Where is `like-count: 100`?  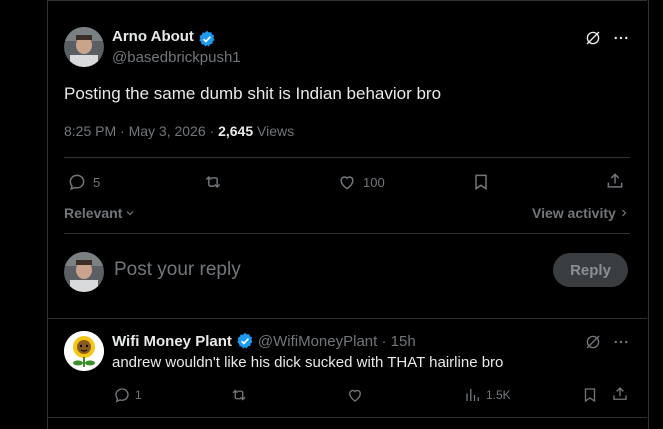
like-count: 100 is located at coordinates (374, 182).